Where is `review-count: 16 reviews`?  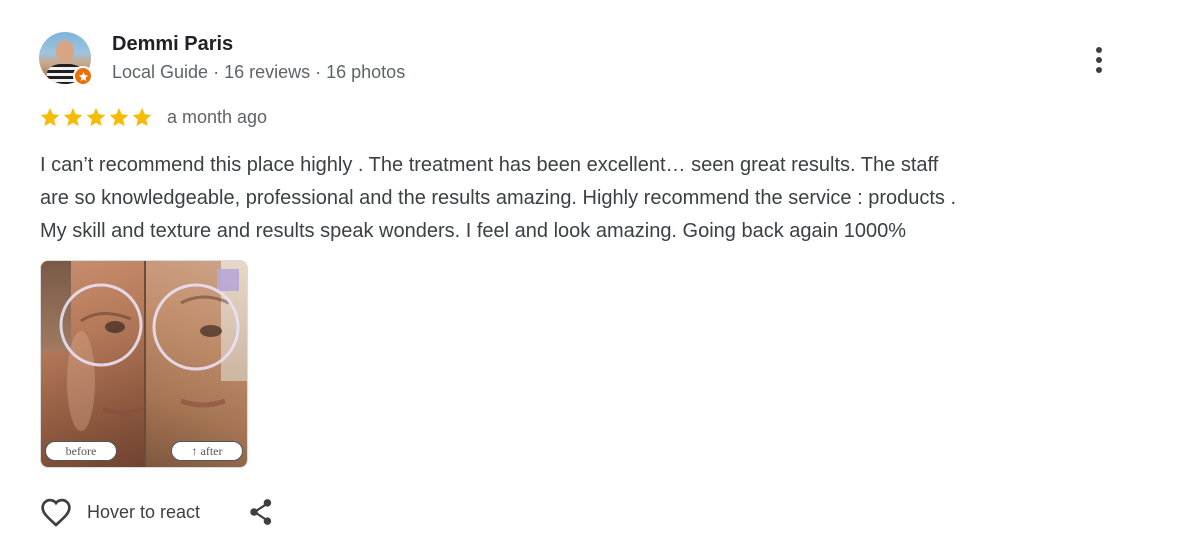
review-count: 16 reviews is located at coordinates (267, 72).